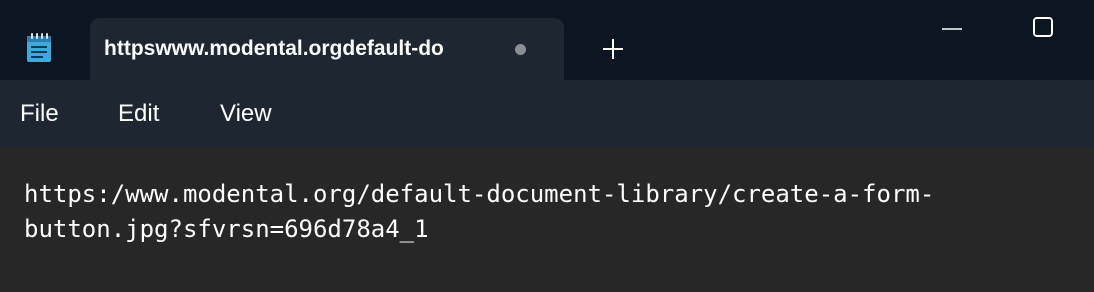  I want to click on minimize-icon, so click(952, 29).